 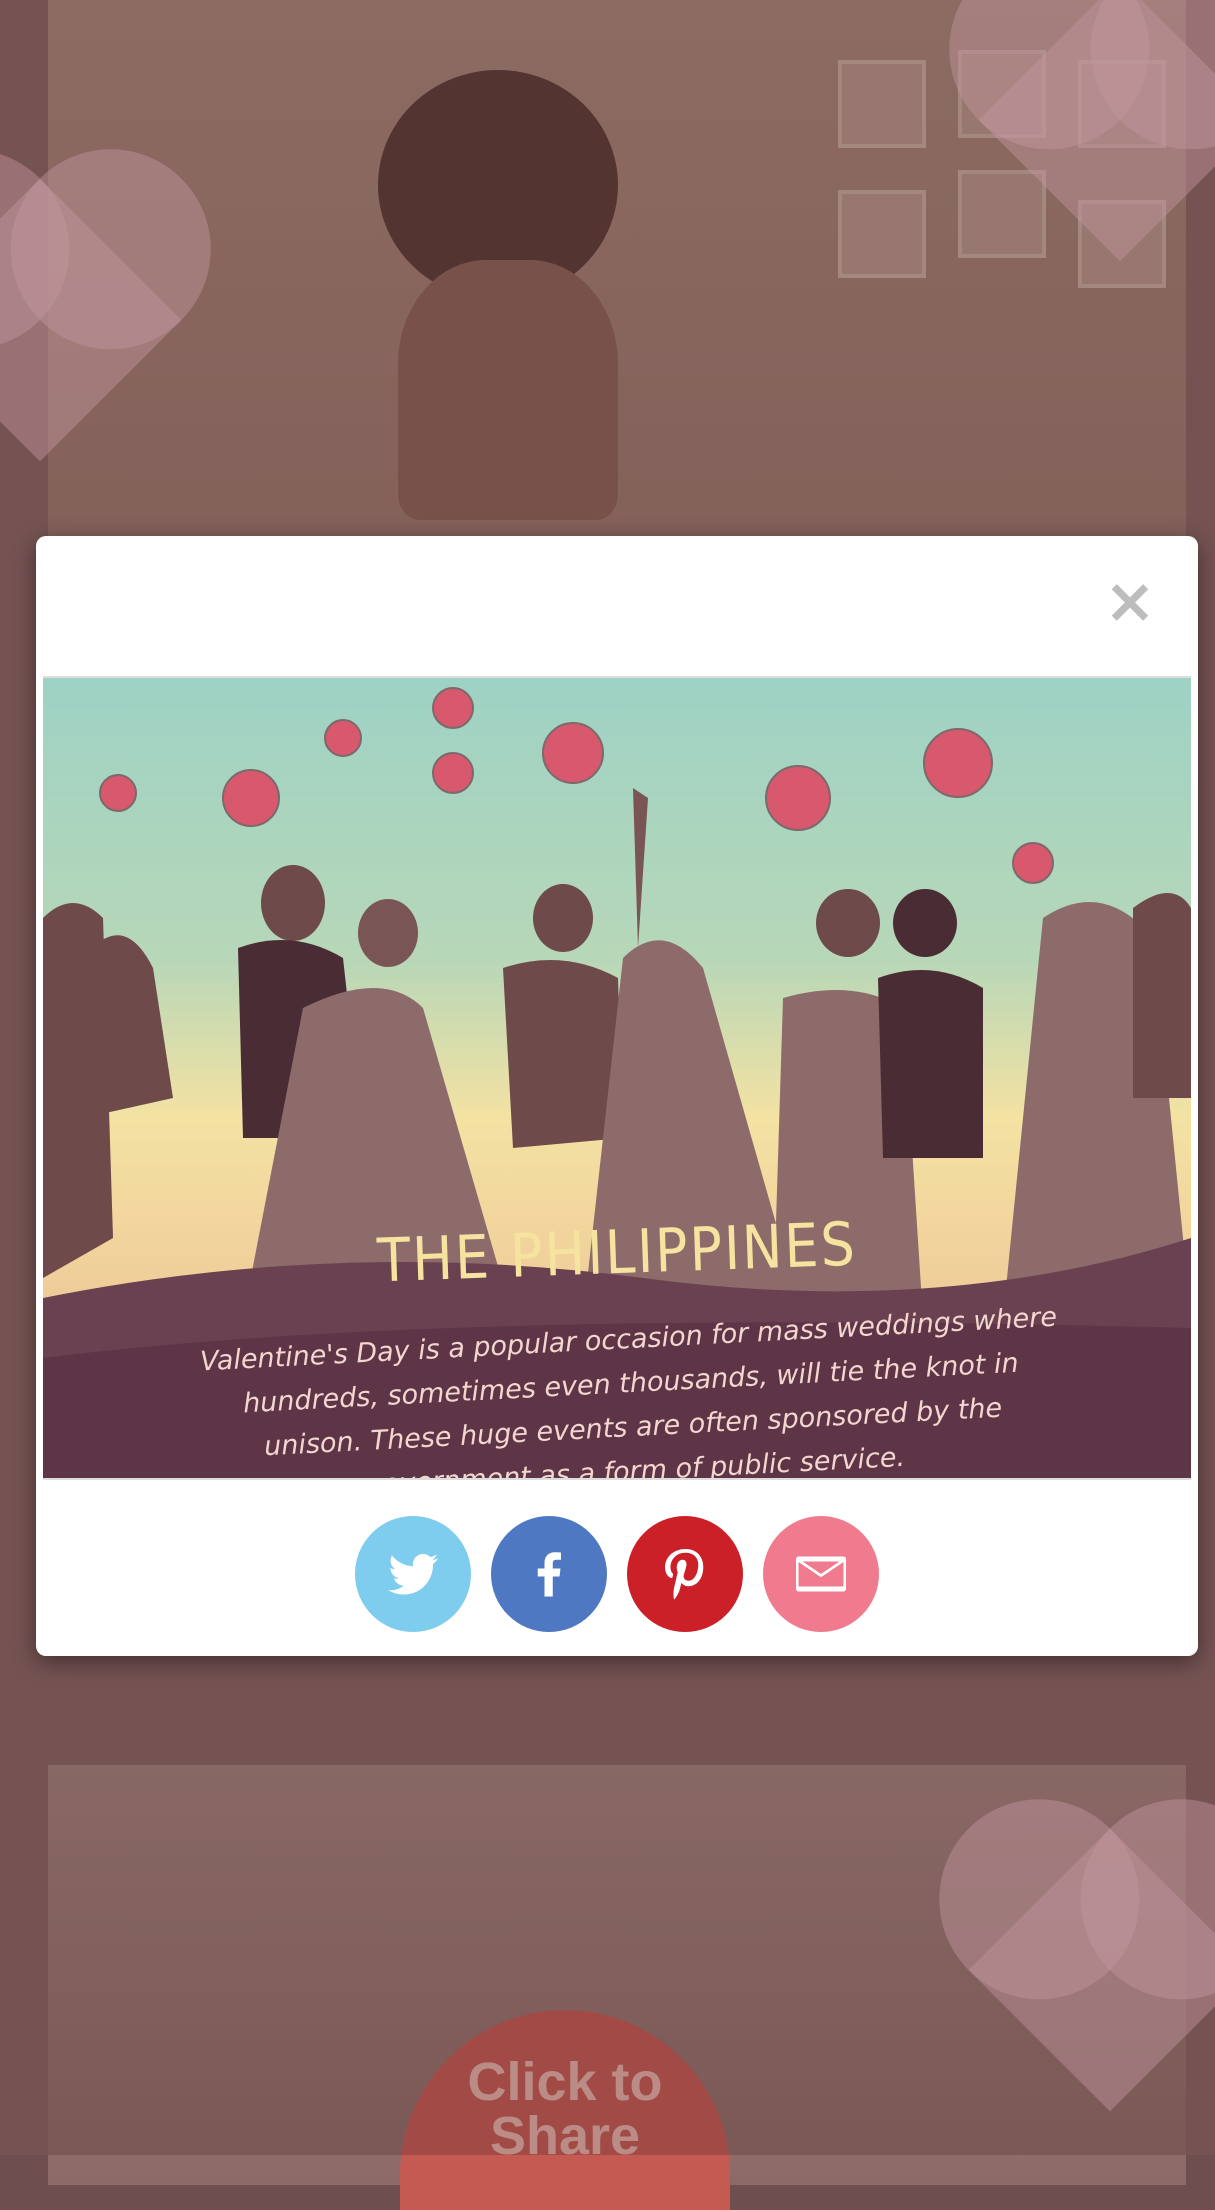 What do you see at coordinates (617, 1574) in the screenshot?
I see `share-buttons` at bounding box center [617, 1574].